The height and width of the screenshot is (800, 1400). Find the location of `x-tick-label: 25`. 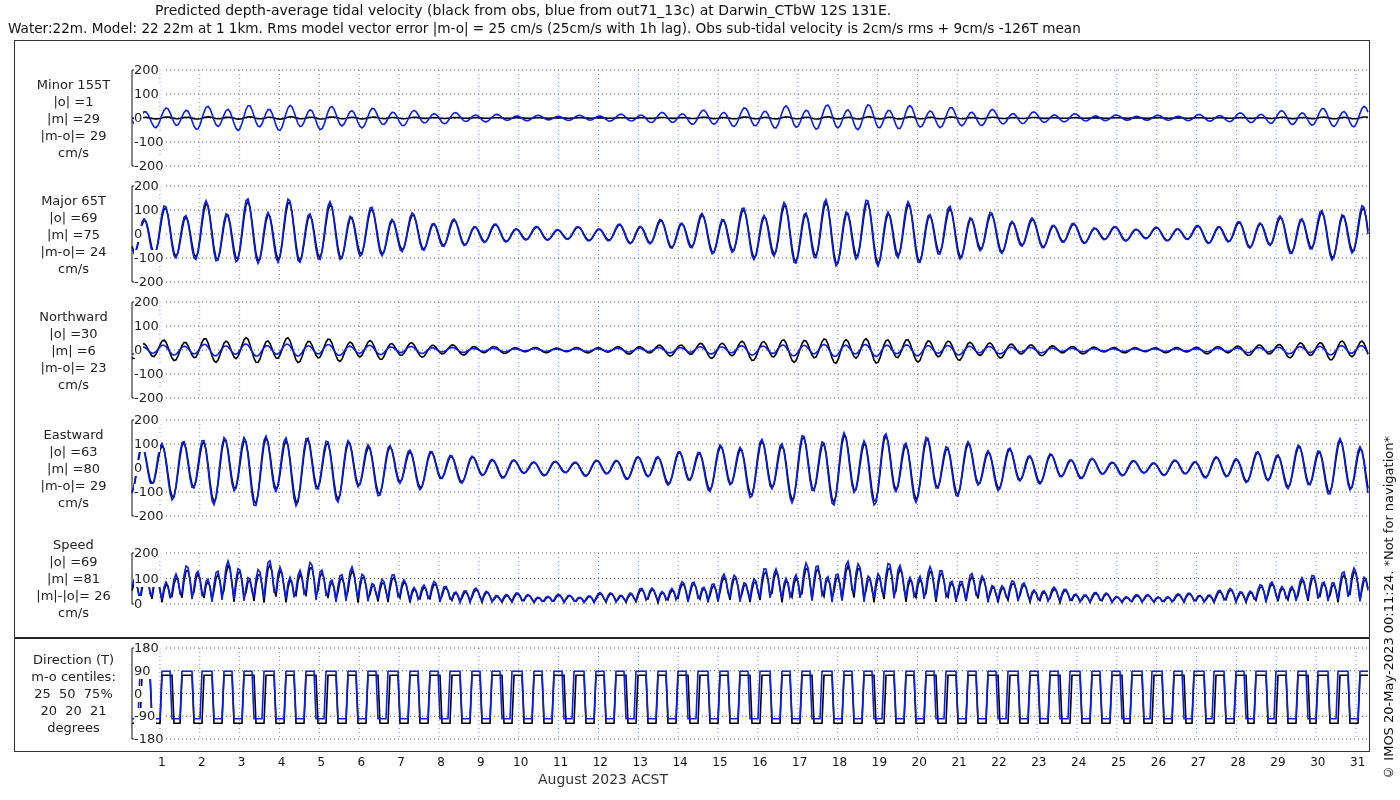

x-tick-label: 25 is located at coordinates (1118, 762).